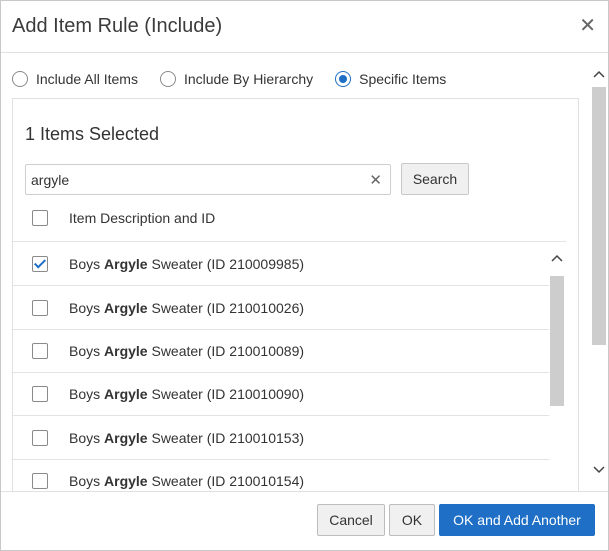 Image resolution: width=609 pixels, height=551 pixels. I want to click on ok-button: OK, so click(412, 520).